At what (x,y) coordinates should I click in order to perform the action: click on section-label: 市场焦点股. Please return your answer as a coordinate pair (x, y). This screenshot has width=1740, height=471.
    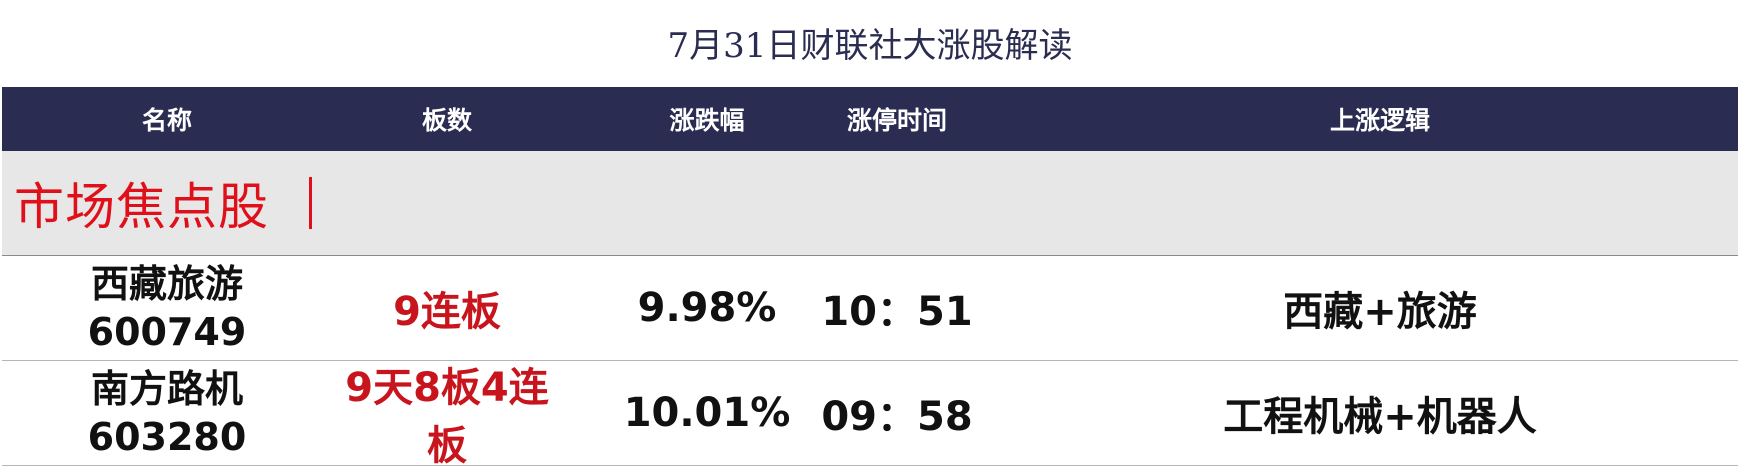
    Looking at the image, I should click on (163, 203).